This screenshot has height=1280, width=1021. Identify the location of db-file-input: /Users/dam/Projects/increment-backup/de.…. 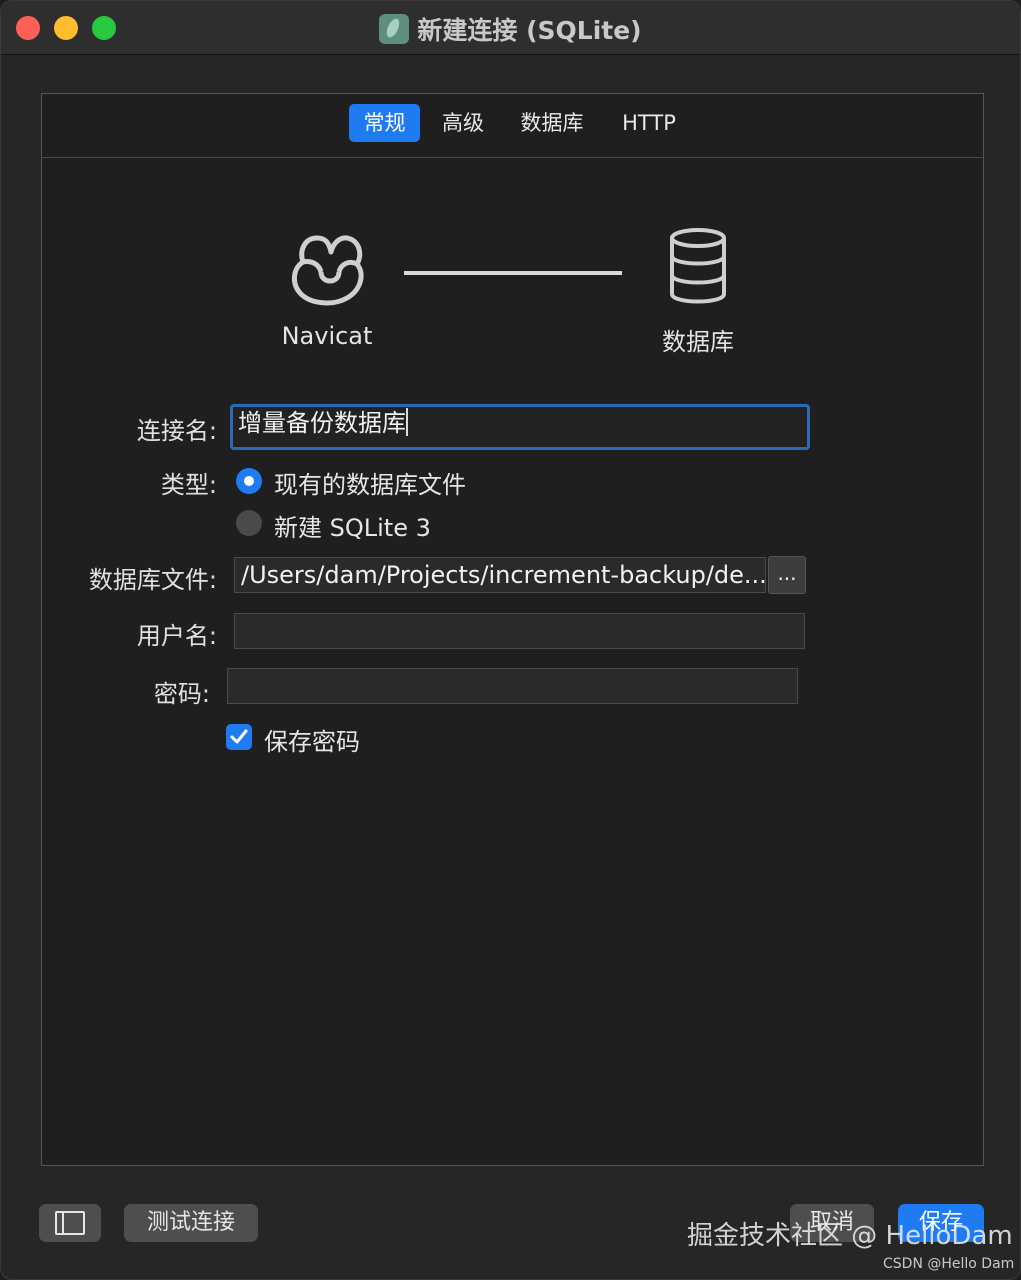
(500, 575).